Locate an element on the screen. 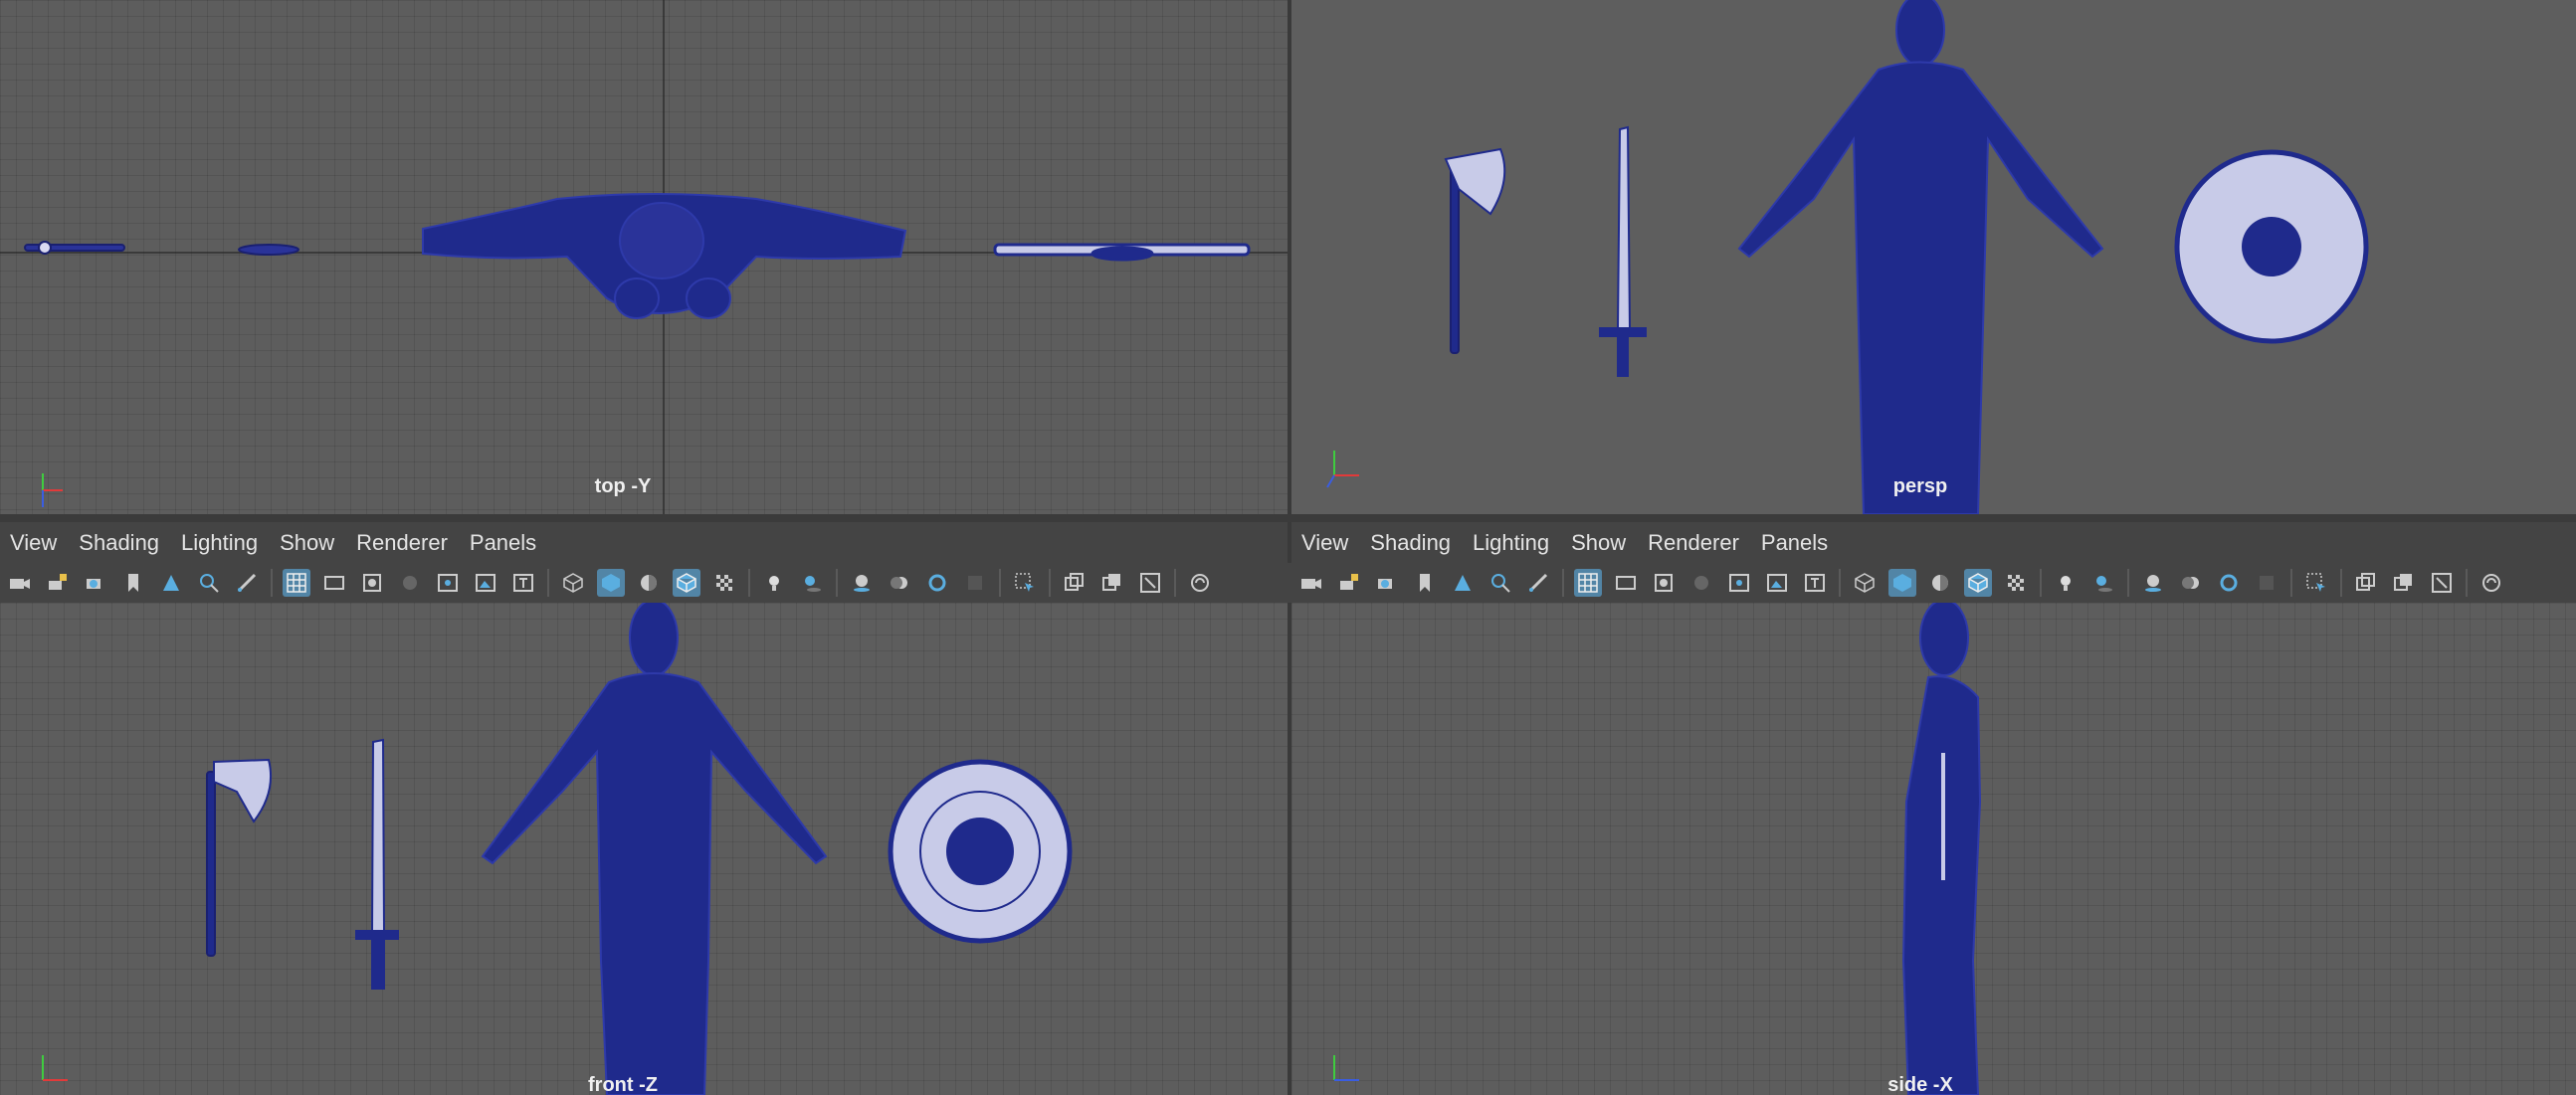 The height and width of the screenshot is (1095, 2576). side-view-mesh is located at coordinates (1941, 849).